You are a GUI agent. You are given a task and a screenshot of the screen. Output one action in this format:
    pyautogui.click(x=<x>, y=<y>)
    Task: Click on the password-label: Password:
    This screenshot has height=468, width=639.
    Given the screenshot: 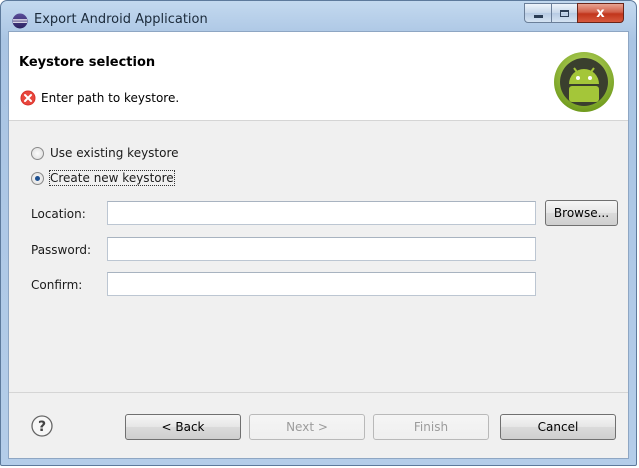 What is the action you would take?
    pyautogui.click(x=61, y=250)
    